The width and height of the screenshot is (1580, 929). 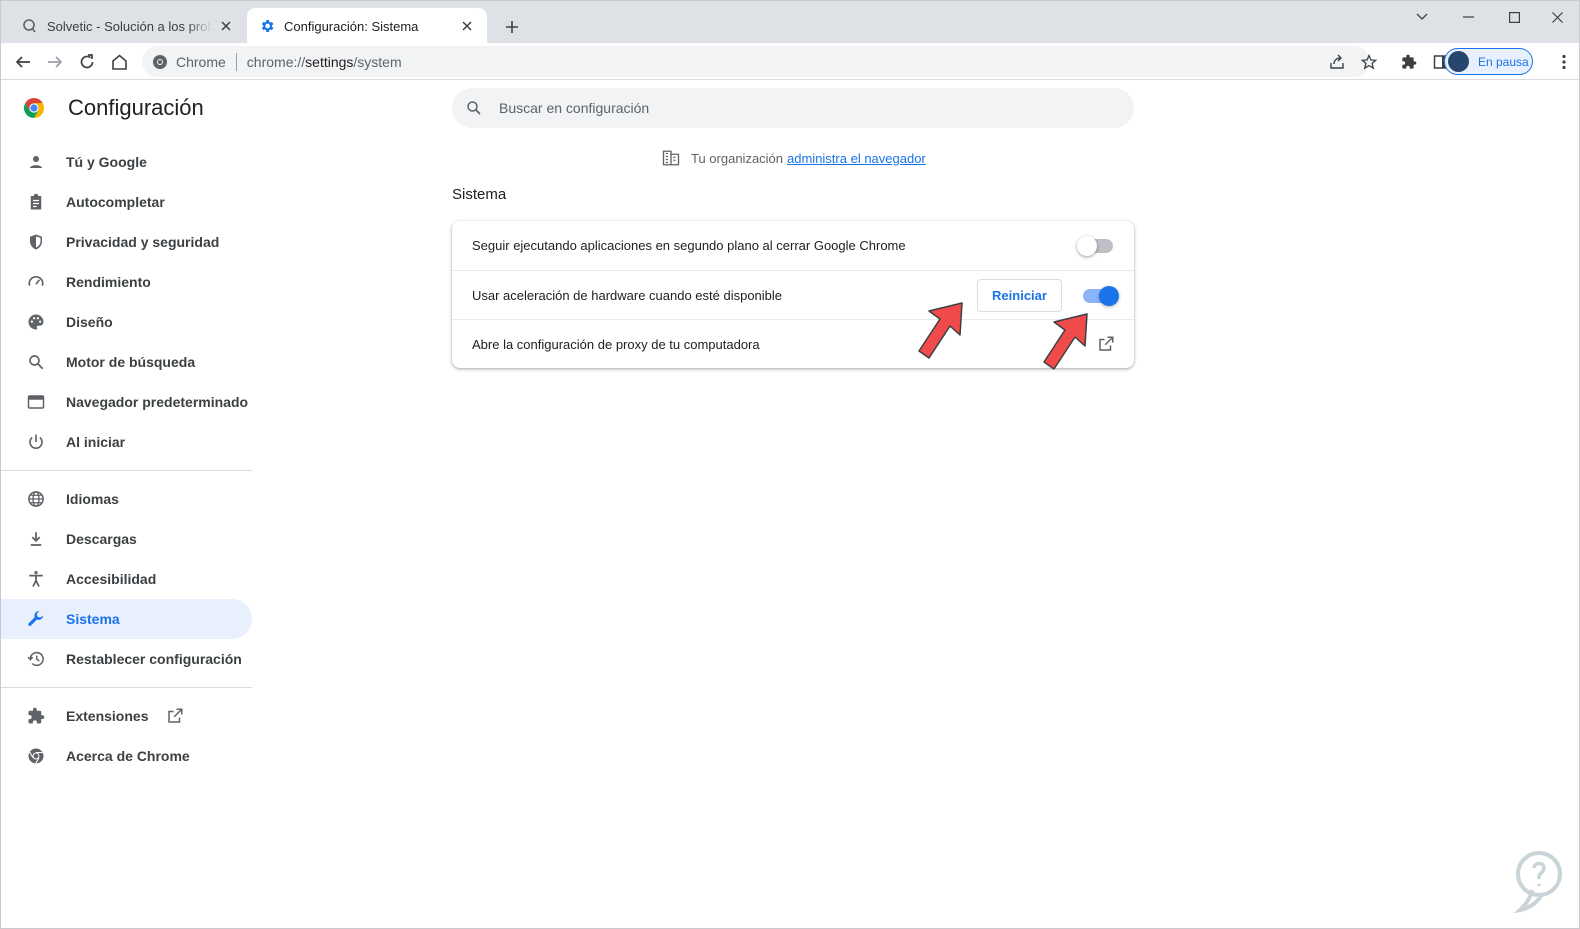 I want to click on address-bar: Chrome chrome://settings/system, so click(x=756, y=61).